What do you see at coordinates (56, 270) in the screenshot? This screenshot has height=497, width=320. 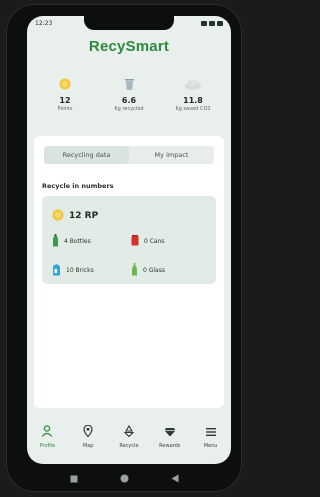 I see `brick-icon` at bounding box center [56, 270].